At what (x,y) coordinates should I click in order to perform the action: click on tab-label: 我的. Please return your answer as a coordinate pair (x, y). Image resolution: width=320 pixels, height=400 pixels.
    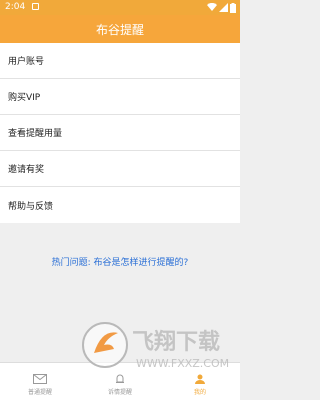
    Looking at the image, I should click on (199, 392).